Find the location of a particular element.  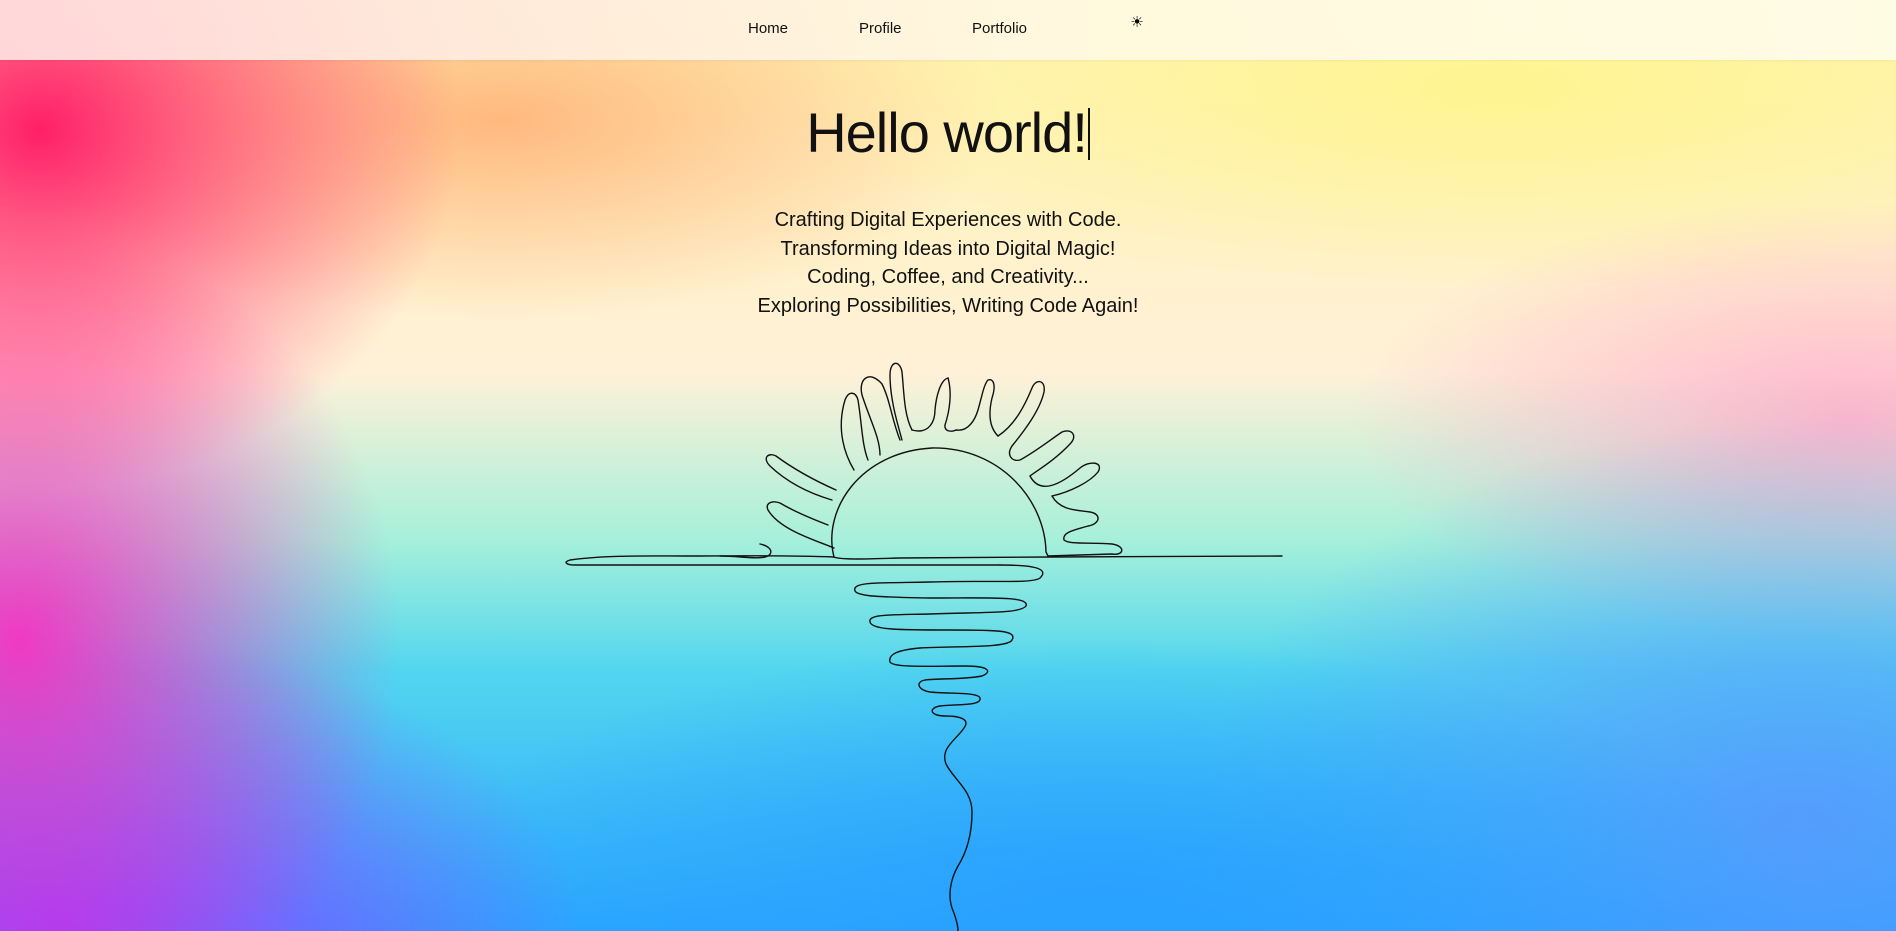

horizon-line is located at coordinates (1058, 557).